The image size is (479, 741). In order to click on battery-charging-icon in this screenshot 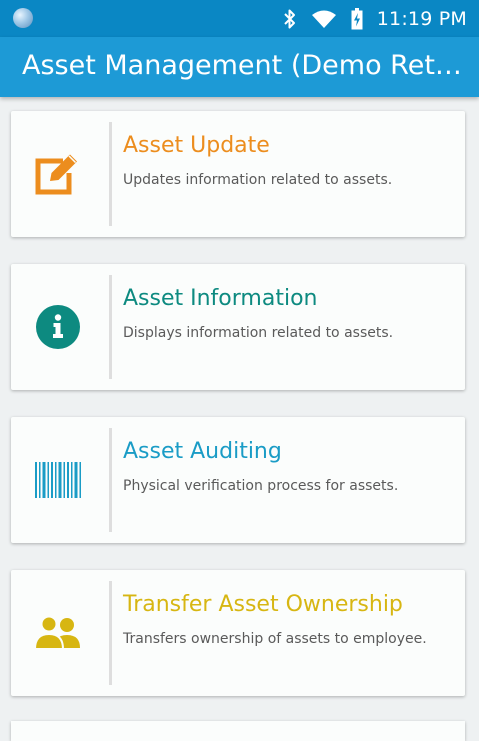, I will do `click(357, 18)`.